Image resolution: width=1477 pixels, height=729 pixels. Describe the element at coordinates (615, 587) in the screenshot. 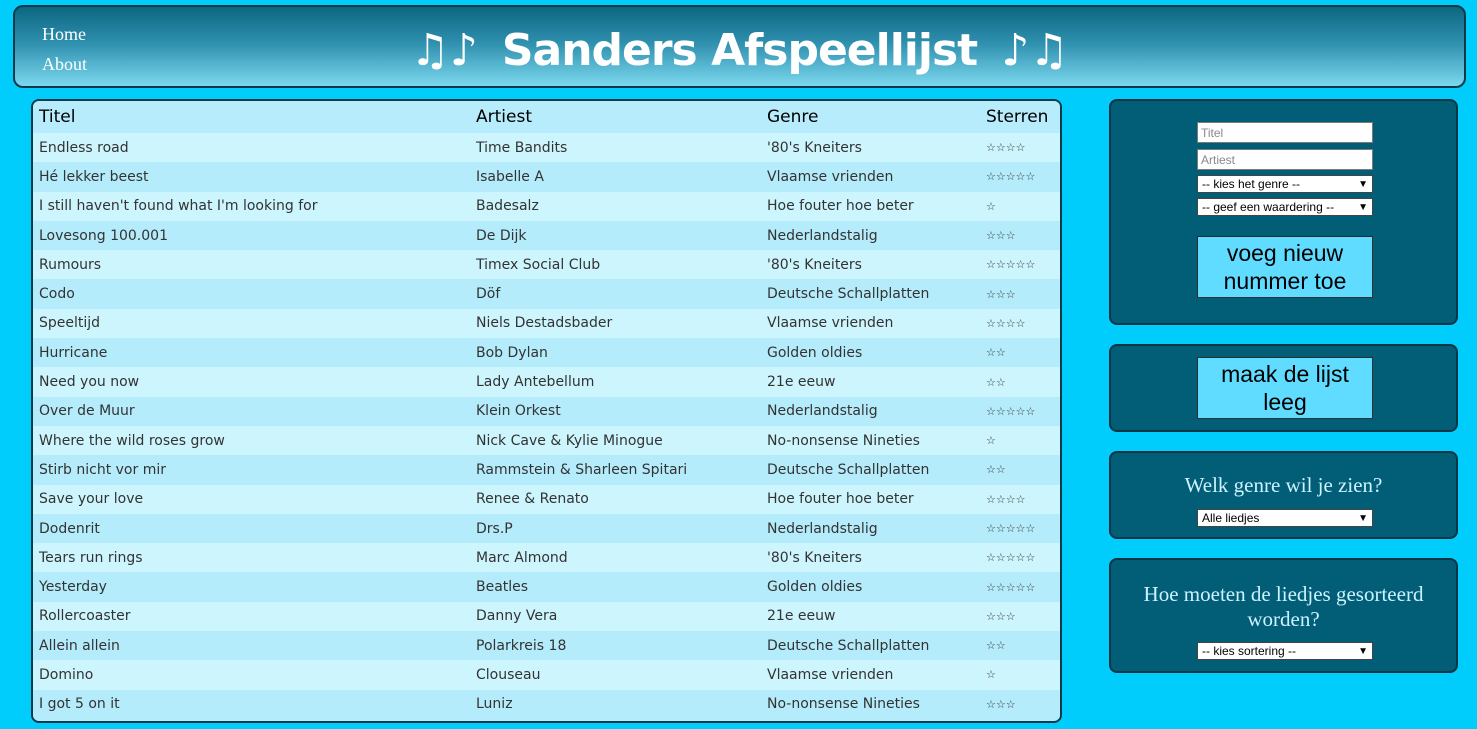

I see `cell-artist: Beatles` at that location.